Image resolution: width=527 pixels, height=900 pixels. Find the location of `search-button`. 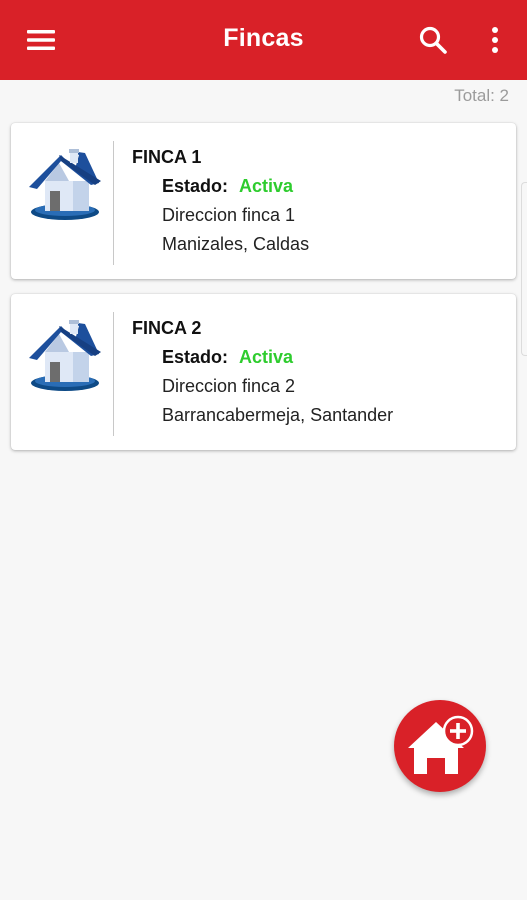

search-button is located at coordinates (433, 40).